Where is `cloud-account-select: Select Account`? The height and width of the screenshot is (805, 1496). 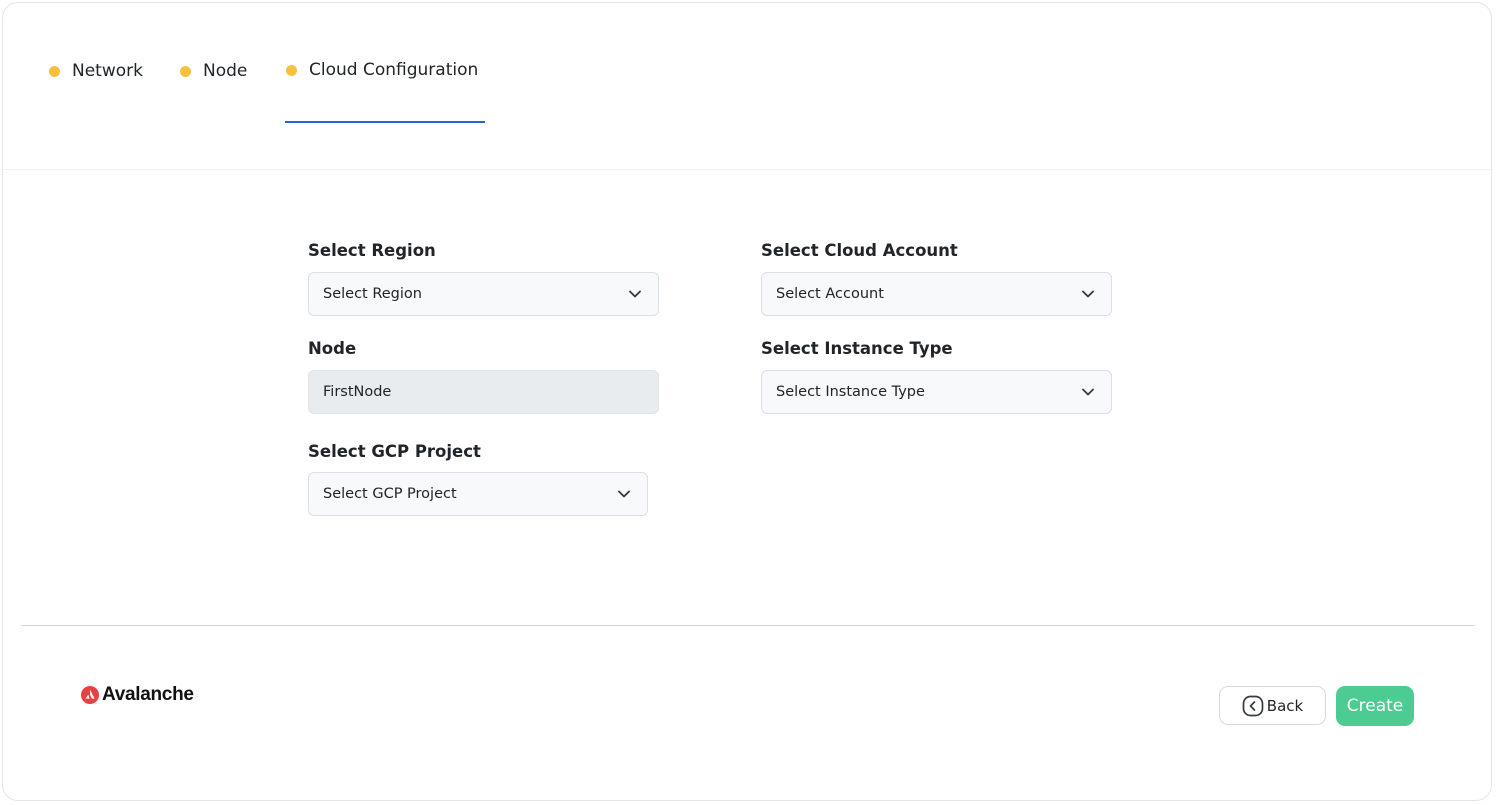 cloud-account-select: Select Account is located at coordinates (936, 294).